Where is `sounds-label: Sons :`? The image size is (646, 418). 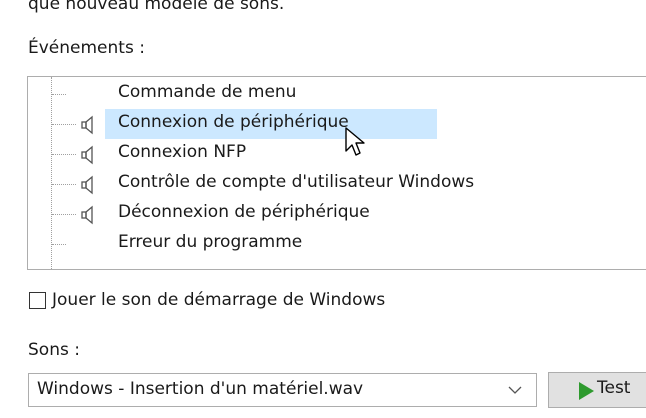 sounds-label: Sons : is located at coordinates (54, 350).